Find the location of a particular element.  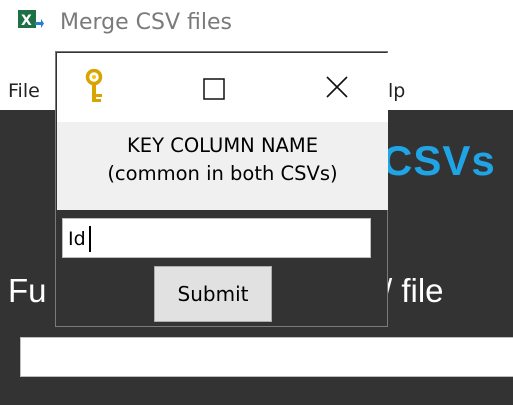

file-path-label-end: / file is located at coordinates (413, 290).